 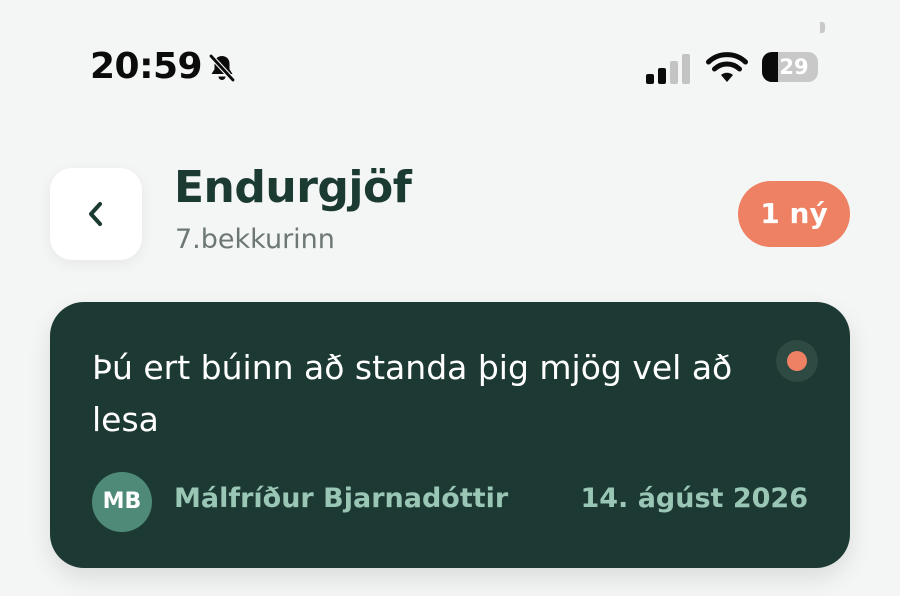 I want to click on battery-icon: 29, so click(x=790, y=67).